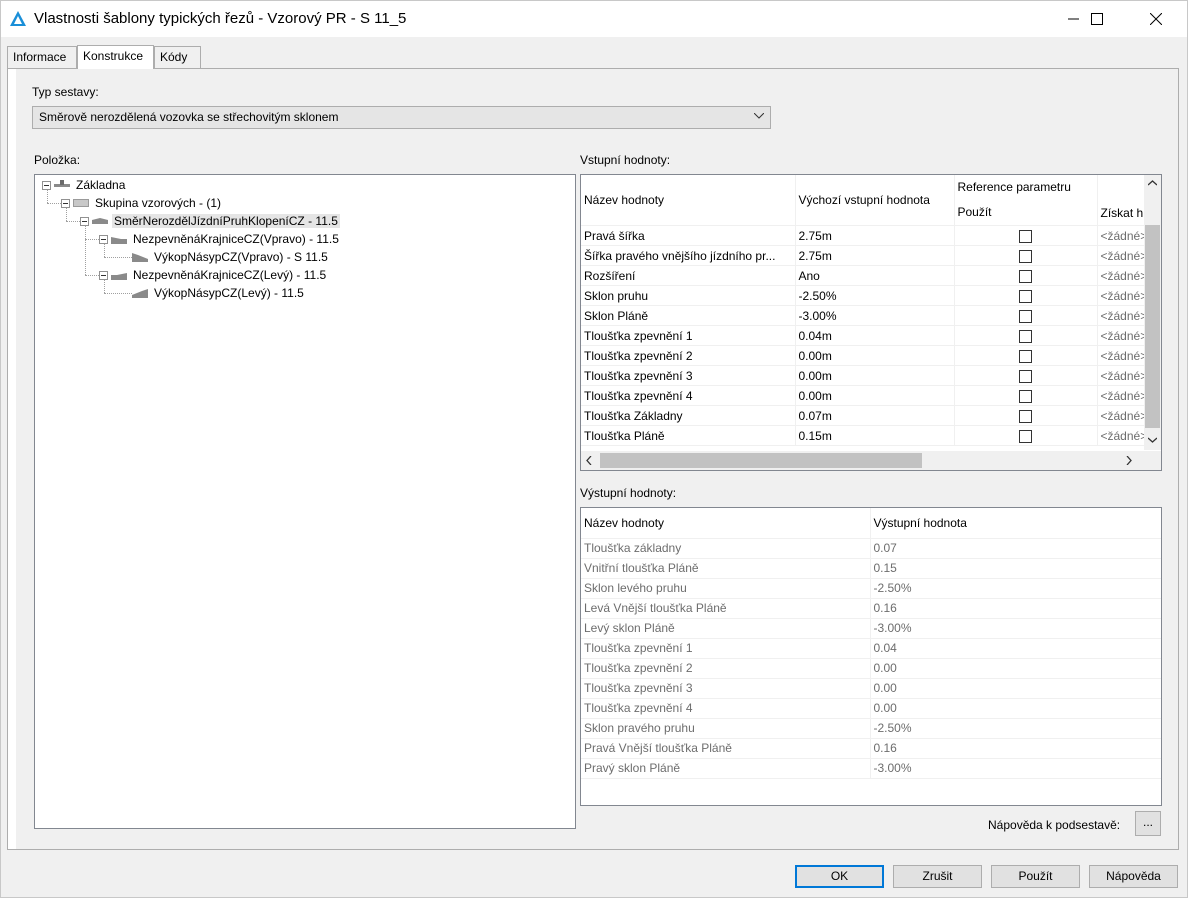 The height and width of the screenshot is (898, 1188). Describe the element at coordinates (871, 568) in the screenshot. I see `table-row: Vnitřní tloušťka Pláně 0.15` at that location.